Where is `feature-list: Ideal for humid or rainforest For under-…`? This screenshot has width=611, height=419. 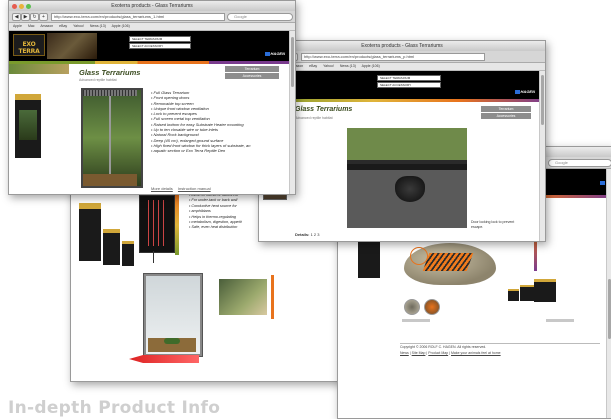
feature-list: Ideal for humid or rainforest For under-… is located at coordinates (215, 212).